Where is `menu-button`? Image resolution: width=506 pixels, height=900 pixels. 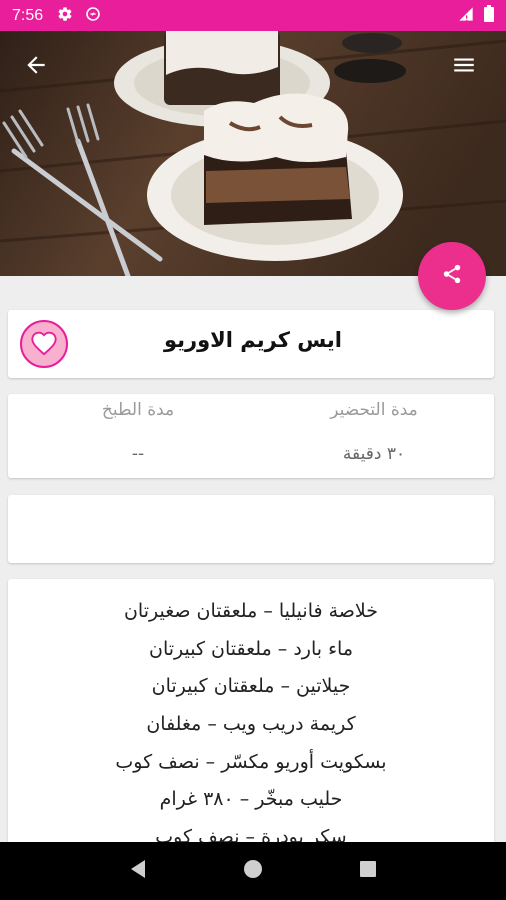 menu-button is located at coordinates (464, 67).